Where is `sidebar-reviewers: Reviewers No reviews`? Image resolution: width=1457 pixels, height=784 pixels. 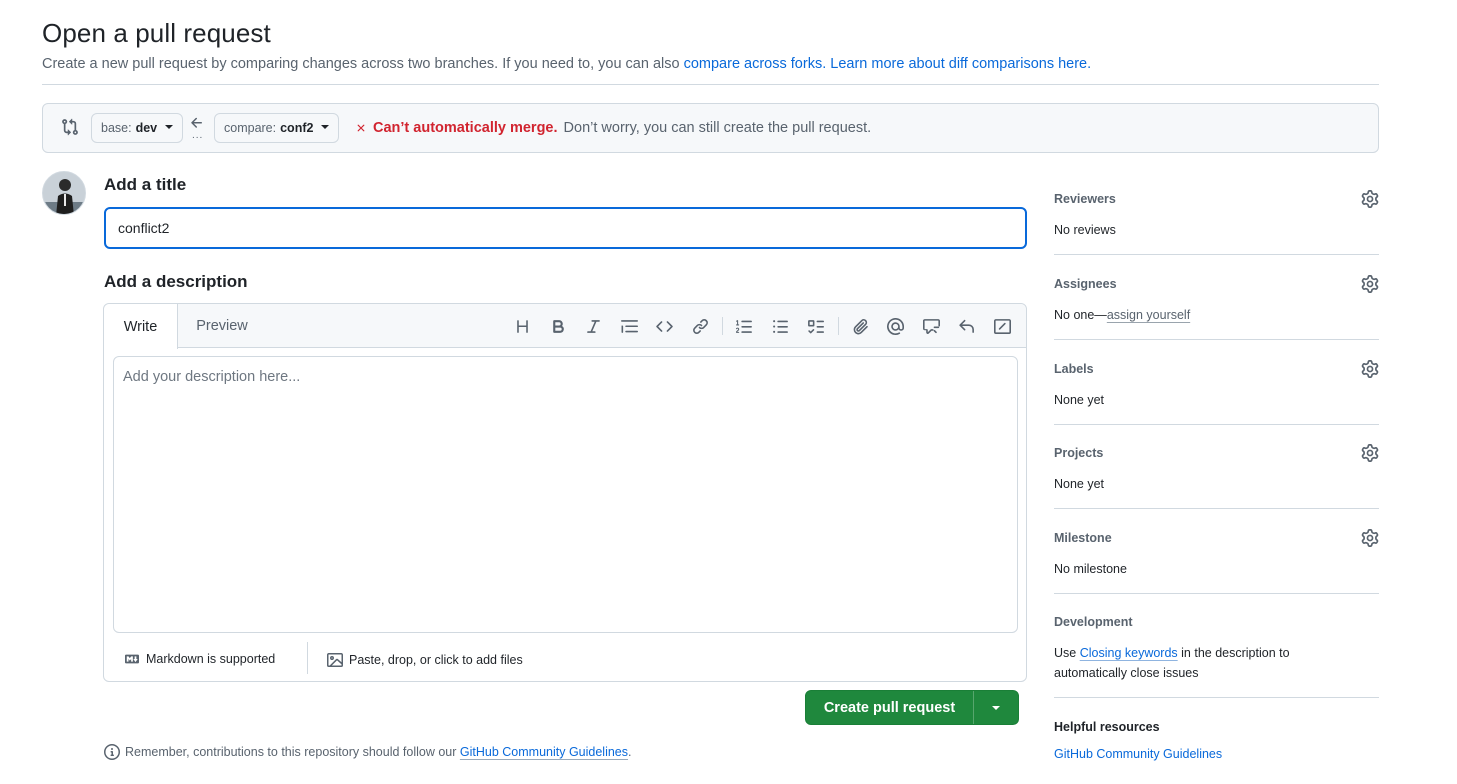 sidebar-reviewers: Reviewers No reviews is located at coordinates (1216, 215).